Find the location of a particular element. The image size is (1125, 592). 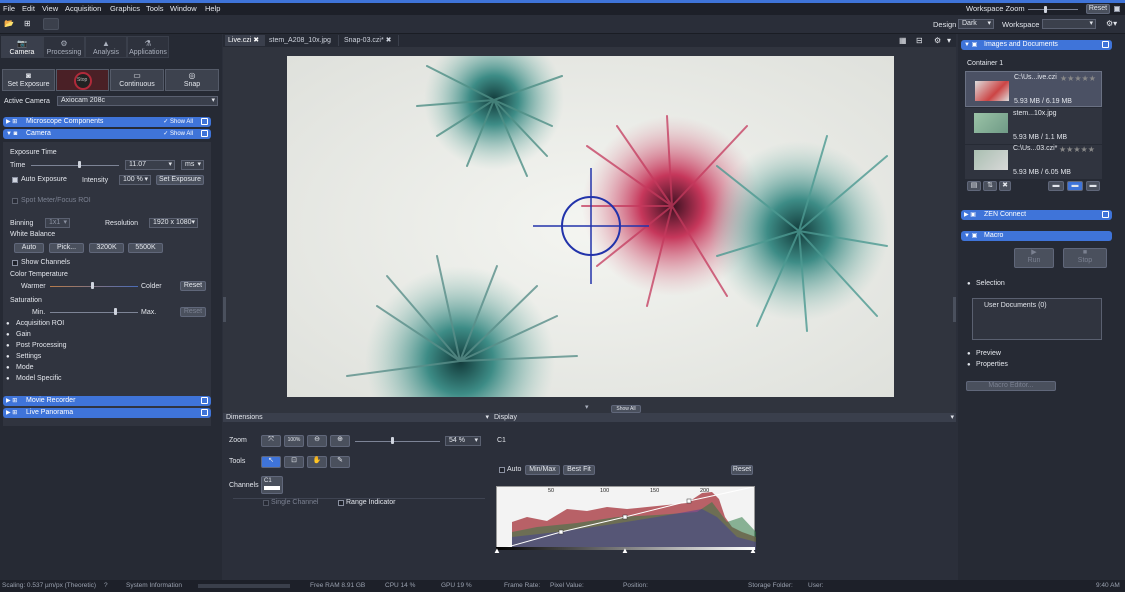

view-small-icon: ▬ is located at coordinates (1056, 186).